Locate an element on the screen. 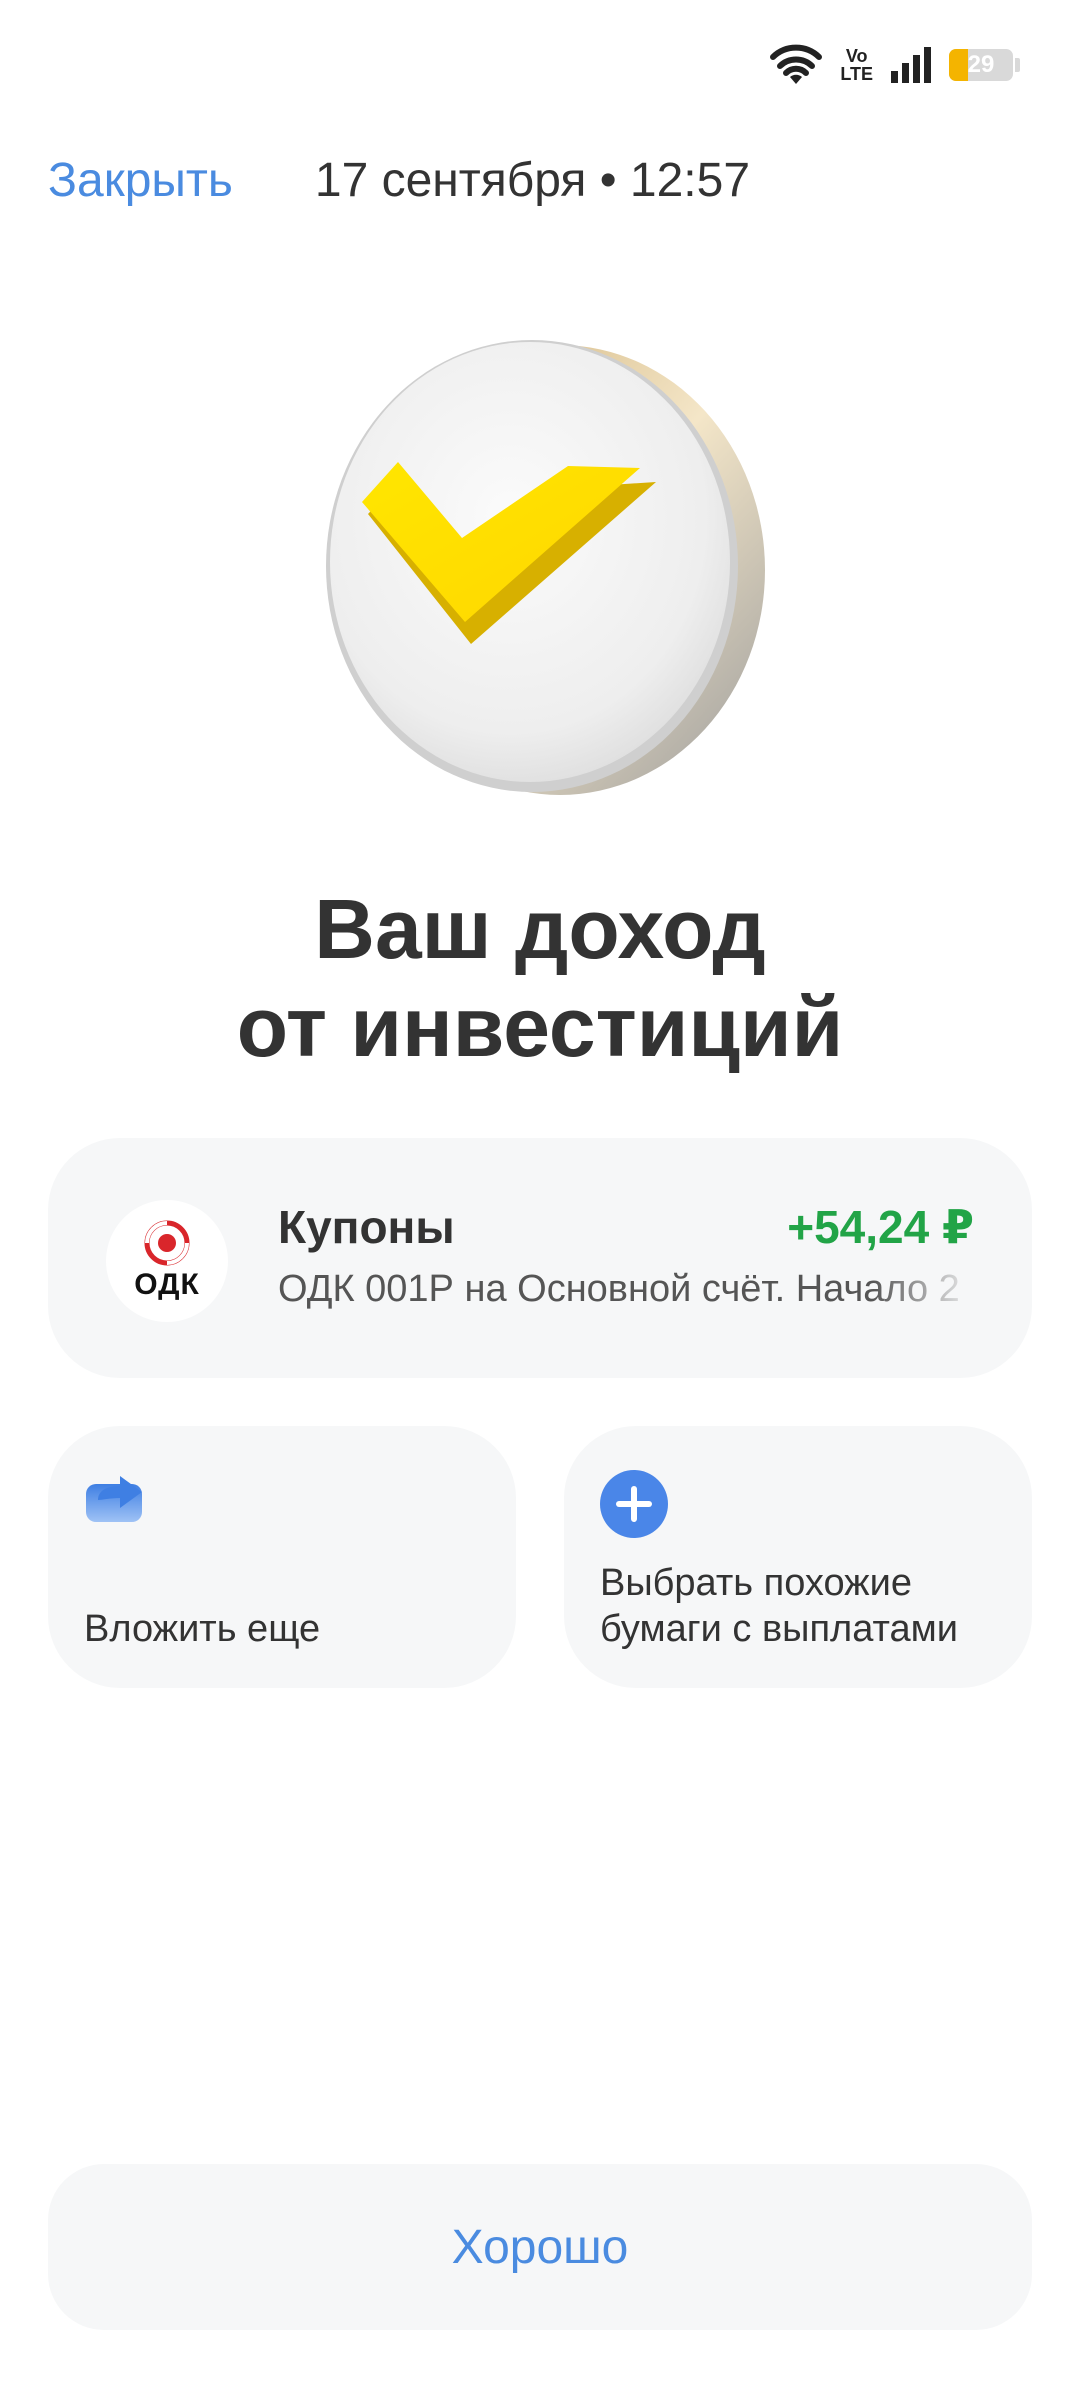 This screenshot has width=1080, height=2400. odk-logo: ОДК is located at coordinates (167, 1261).